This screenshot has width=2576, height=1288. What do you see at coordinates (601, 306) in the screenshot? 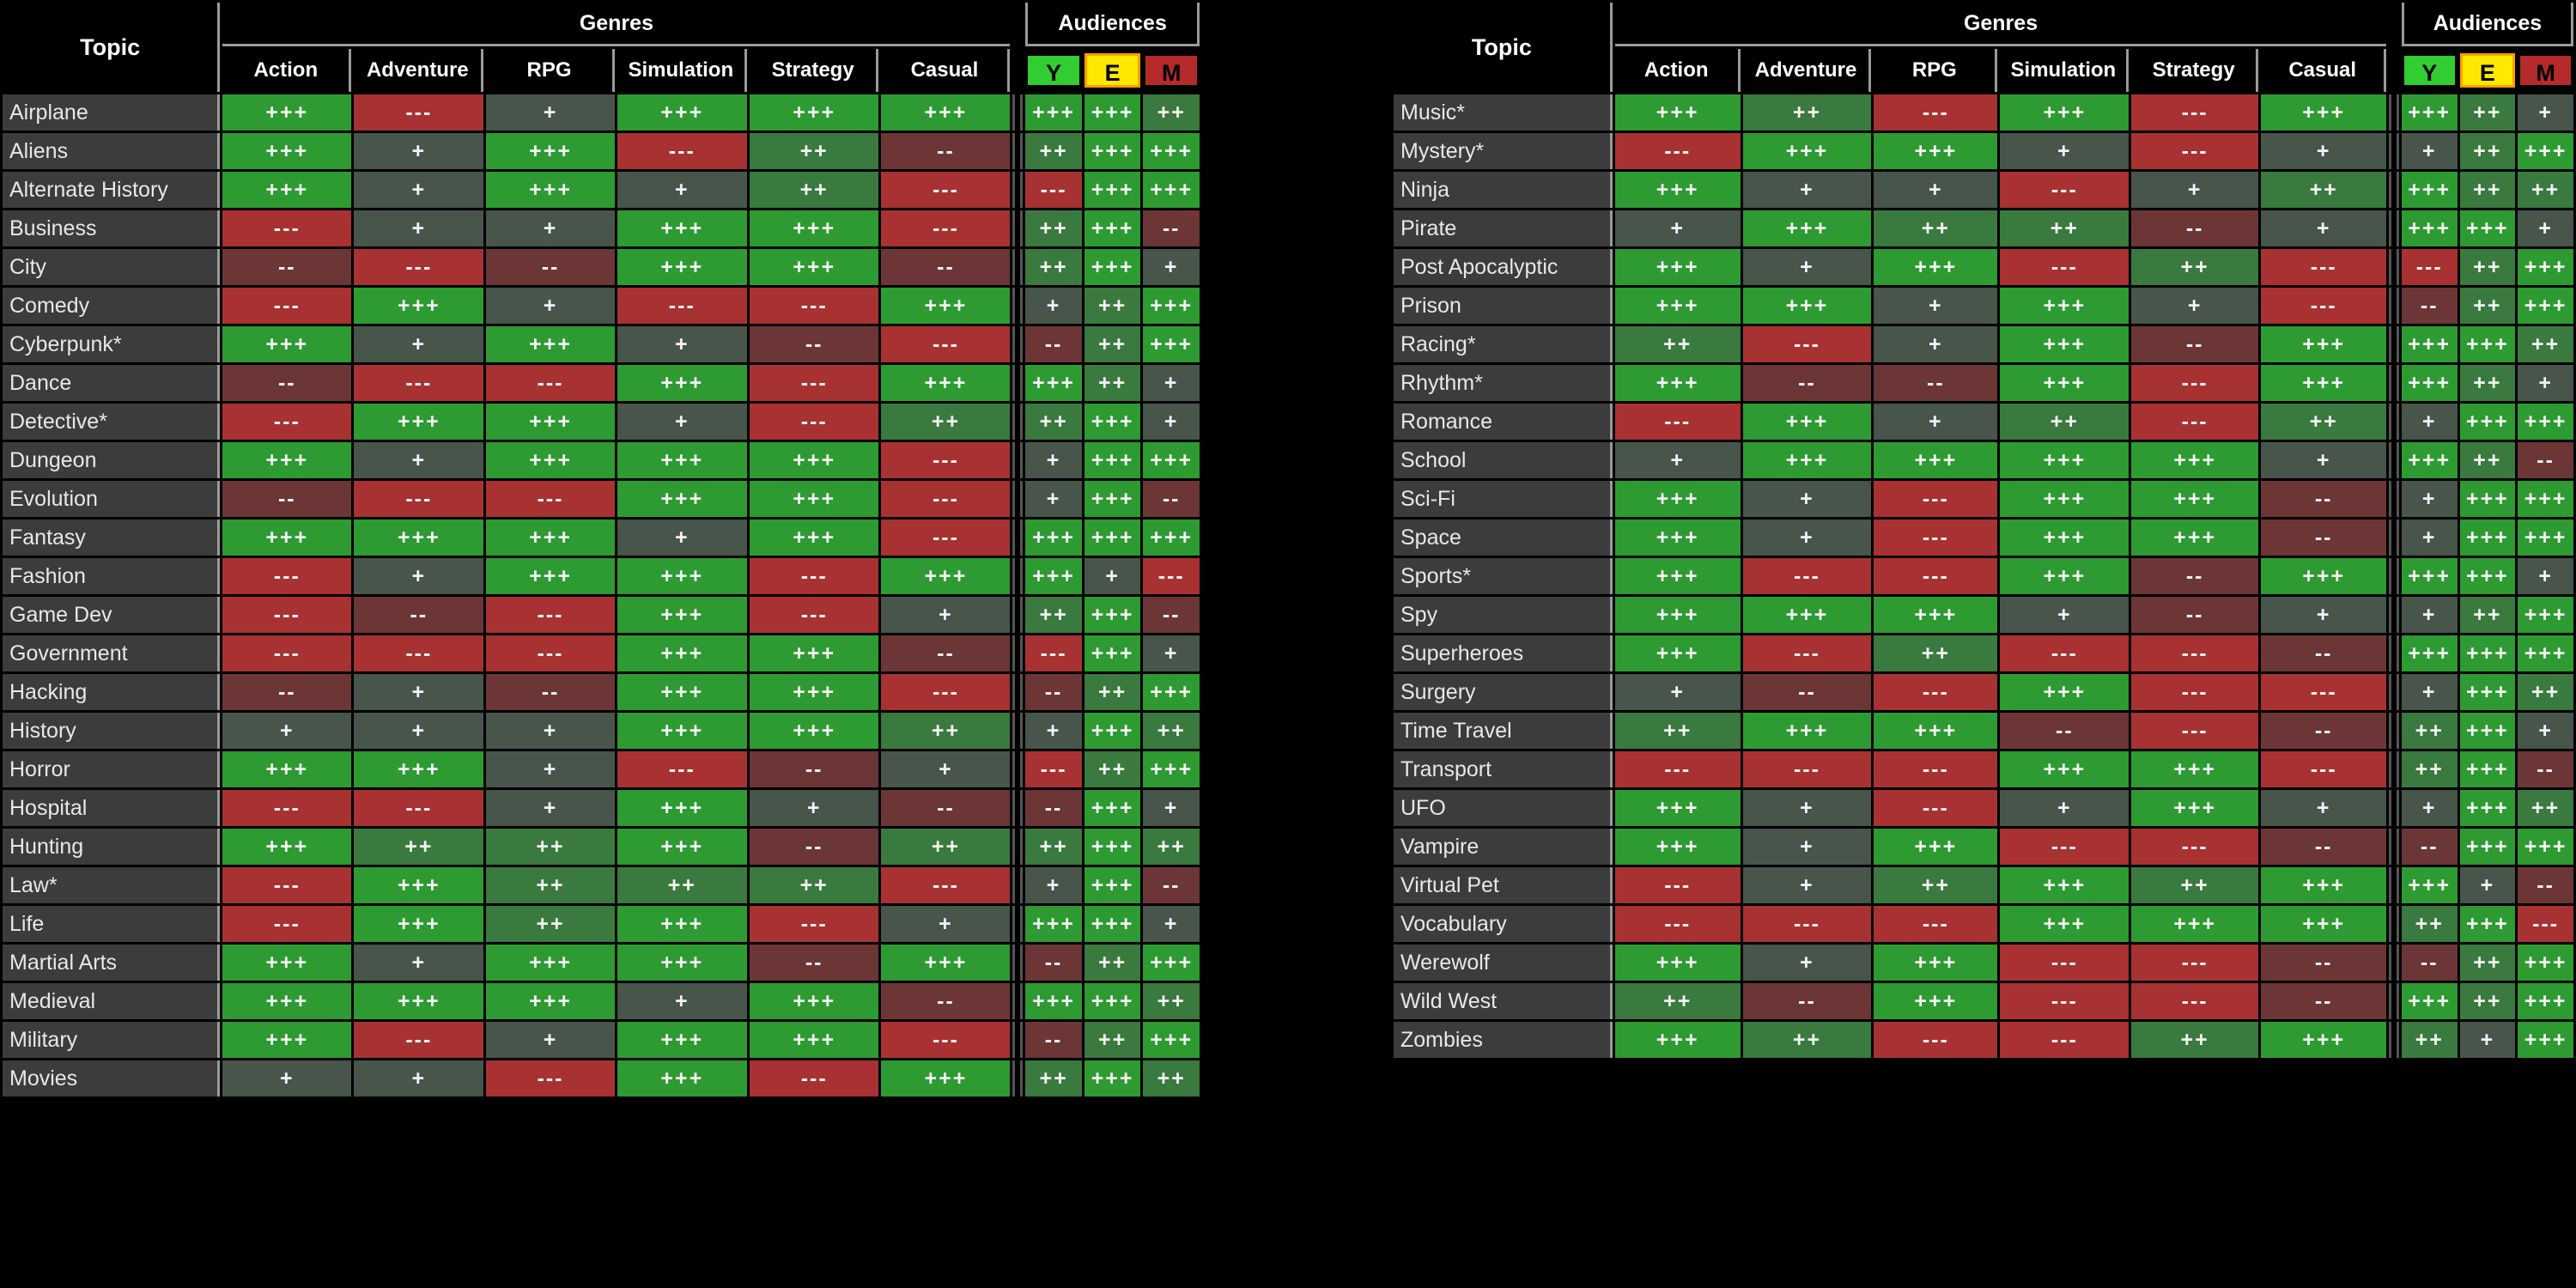
I see `table-row: Comedy --- +++ + --- --- +++ + ++ +++` at bounding box center [601, 306].